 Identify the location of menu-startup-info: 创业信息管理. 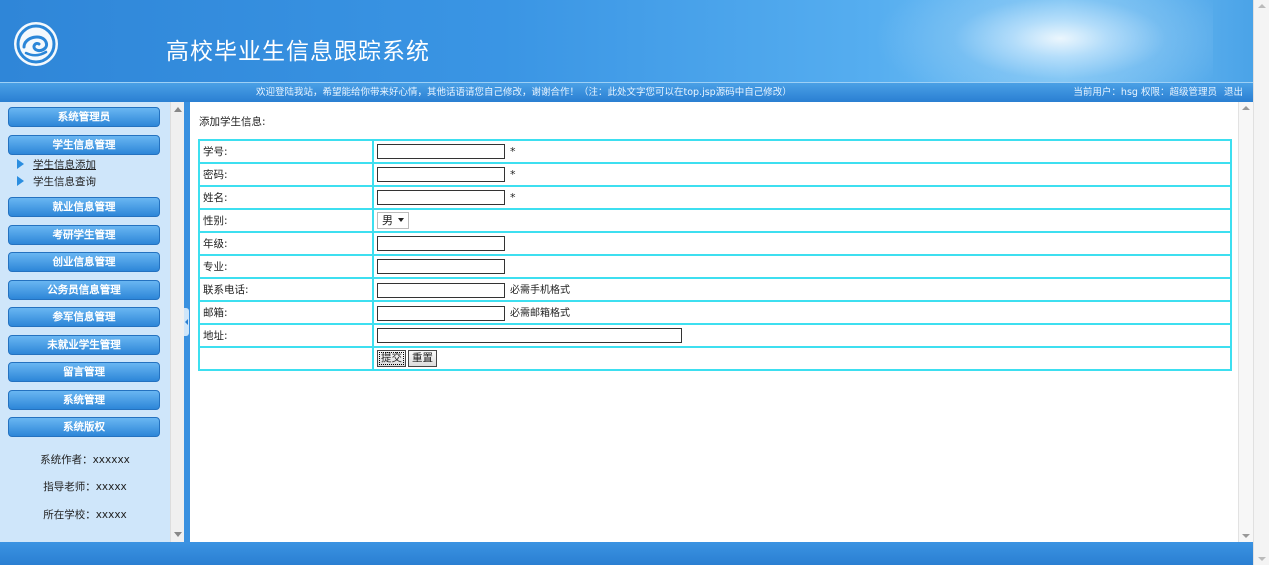
(84, 262).